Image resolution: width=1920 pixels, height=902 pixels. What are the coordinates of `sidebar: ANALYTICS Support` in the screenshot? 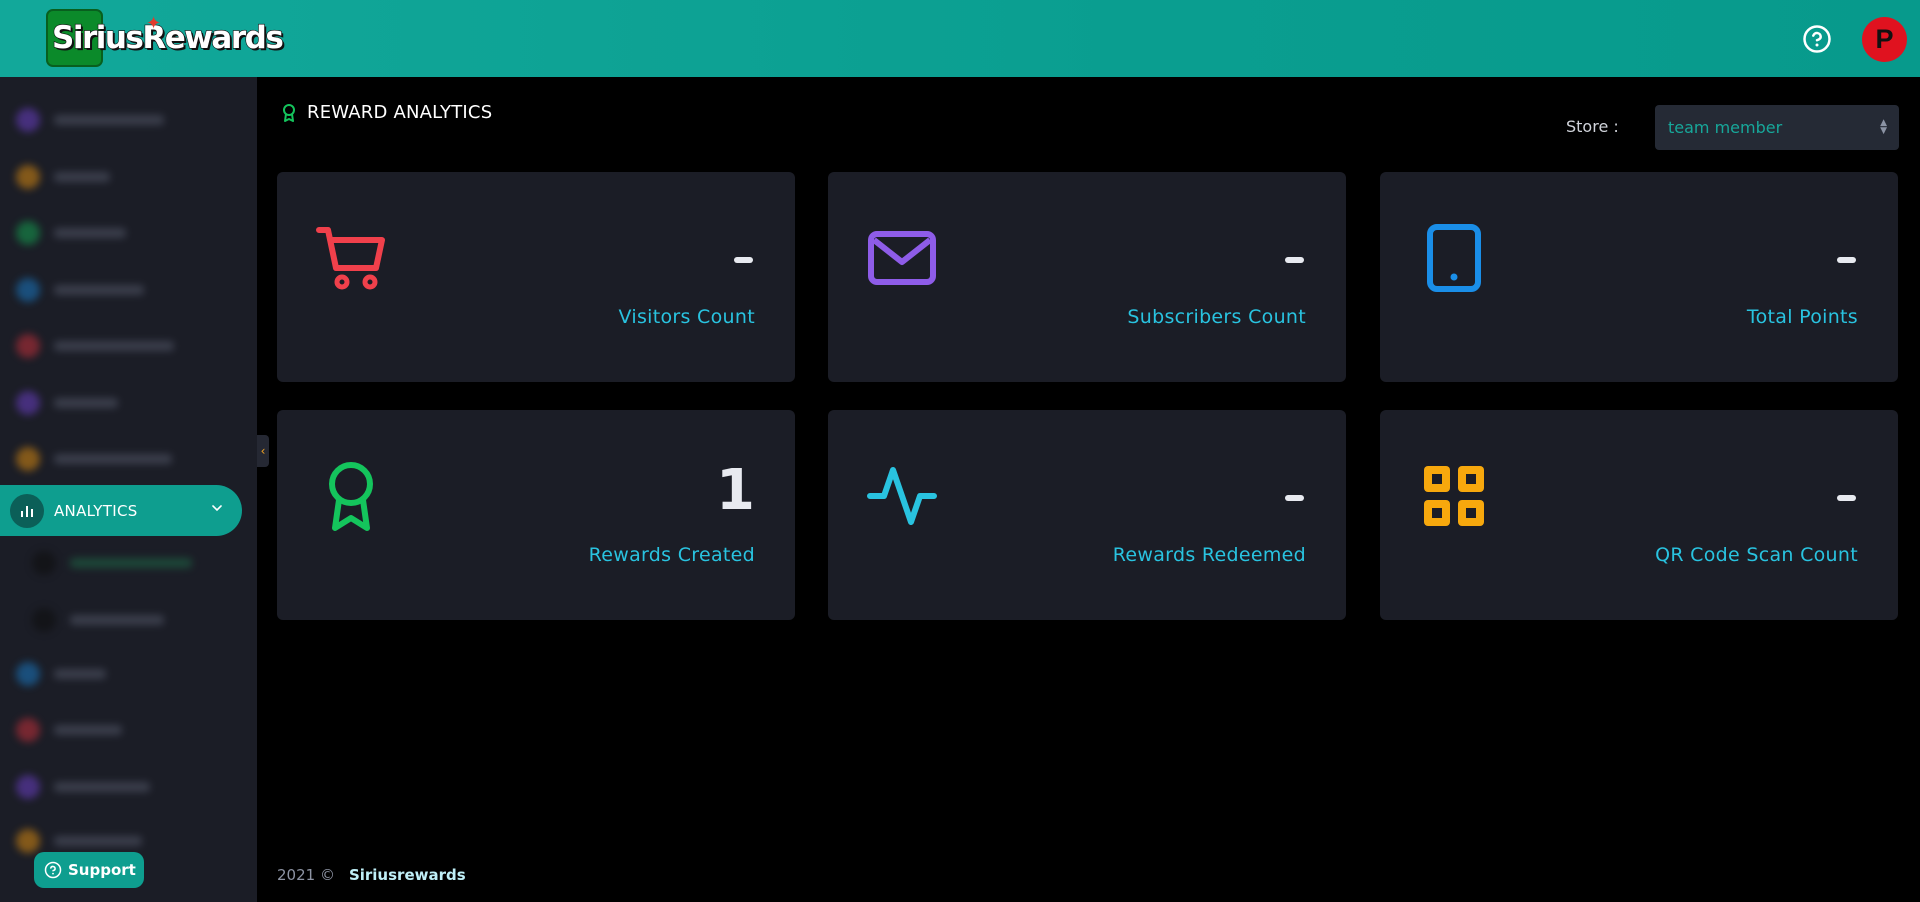 It's located at (128, 489).